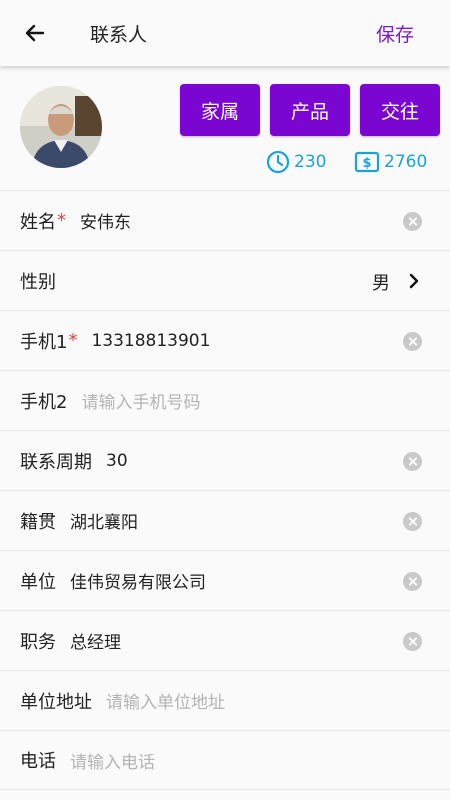 The width and height of the screenshot is (450, 800). Describe the element at coordinates (38, 282) in the screenshot. I see `gender-label: 性别` at that location.